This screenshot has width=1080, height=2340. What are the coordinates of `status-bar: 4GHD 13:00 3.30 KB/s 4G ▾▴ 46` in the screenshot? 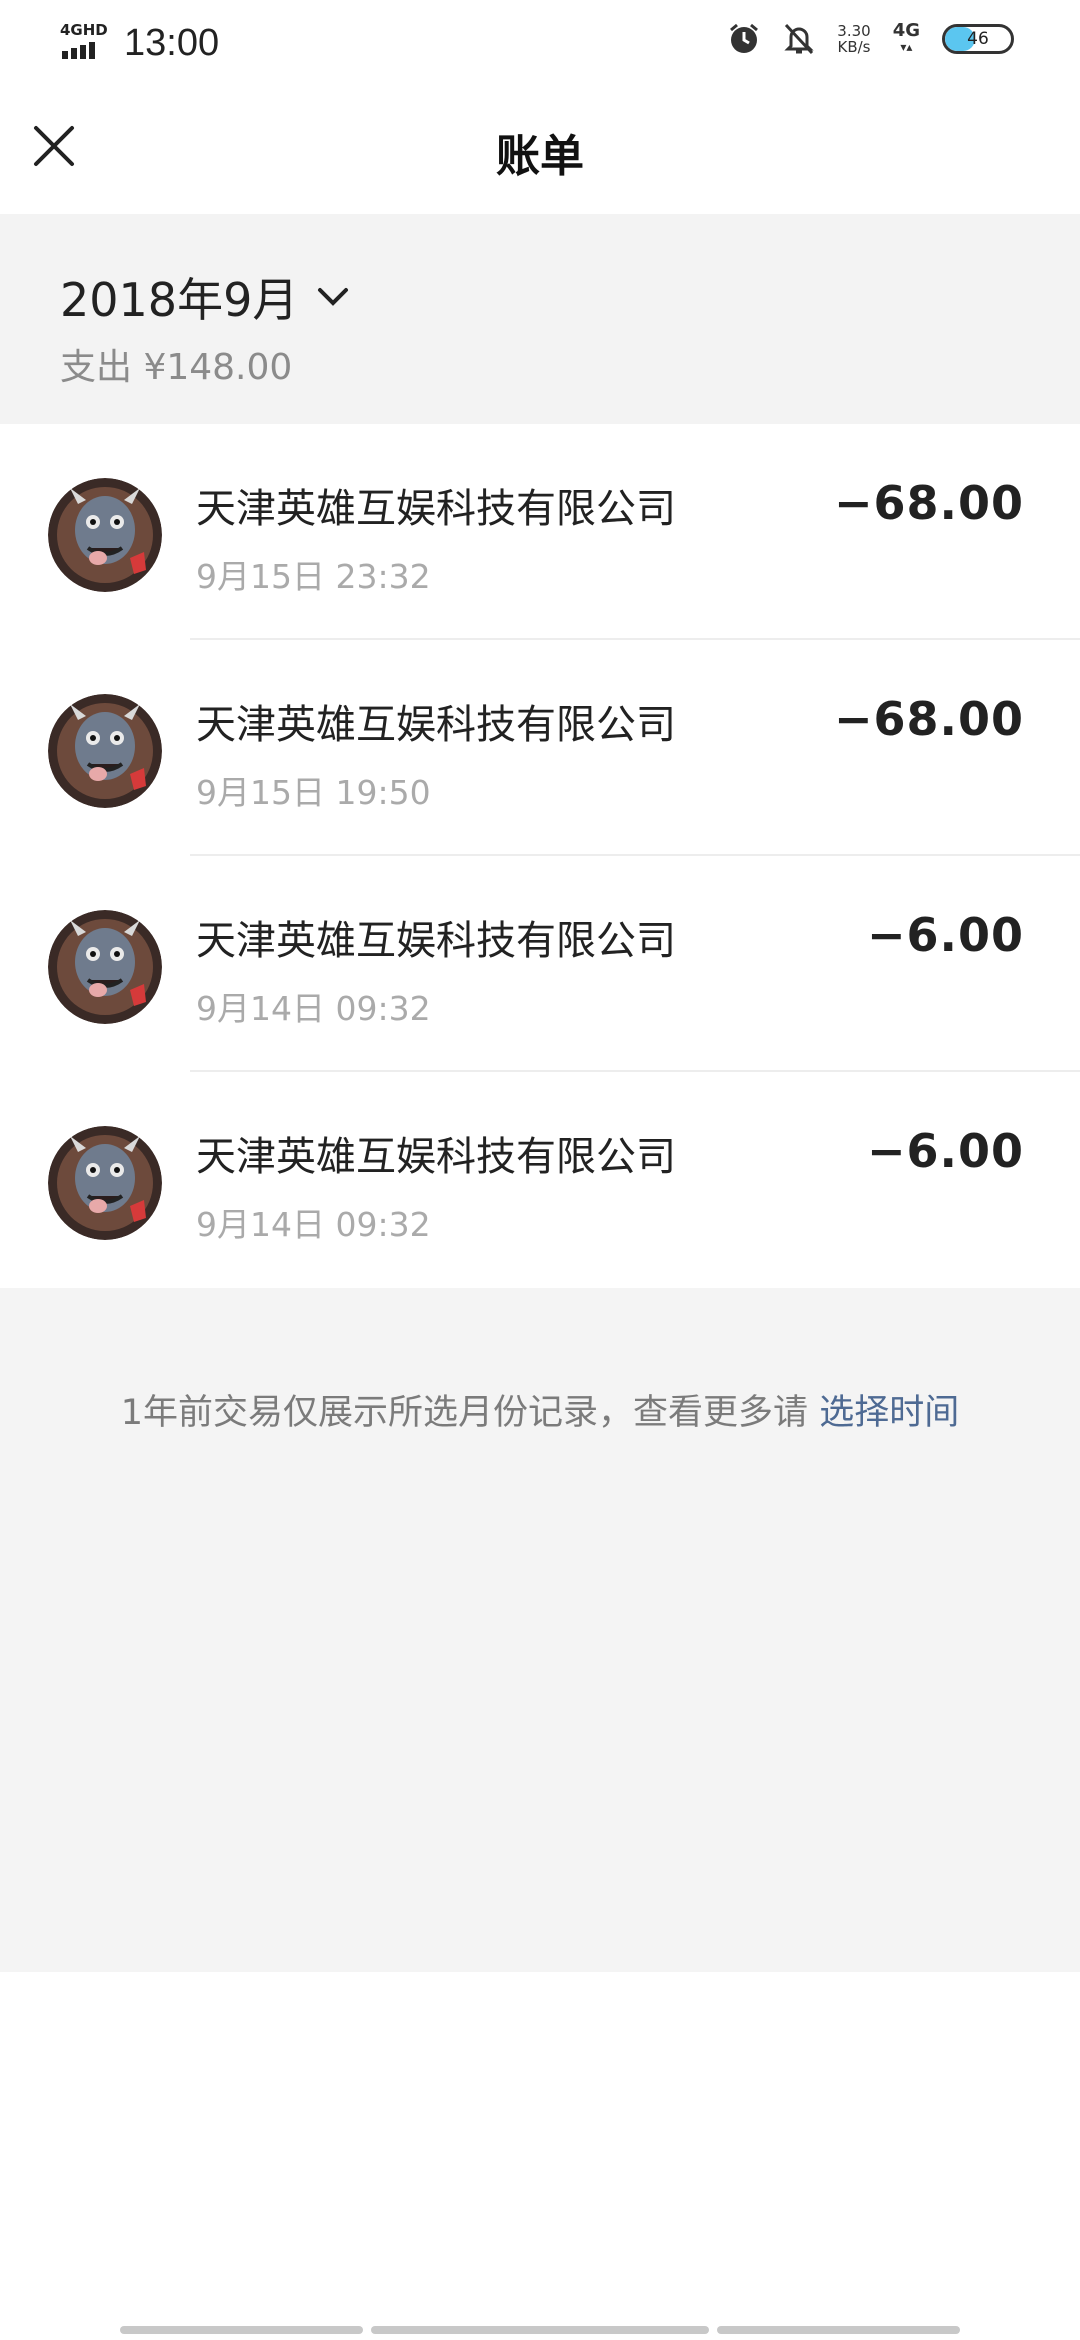 It's located at (540, 43).